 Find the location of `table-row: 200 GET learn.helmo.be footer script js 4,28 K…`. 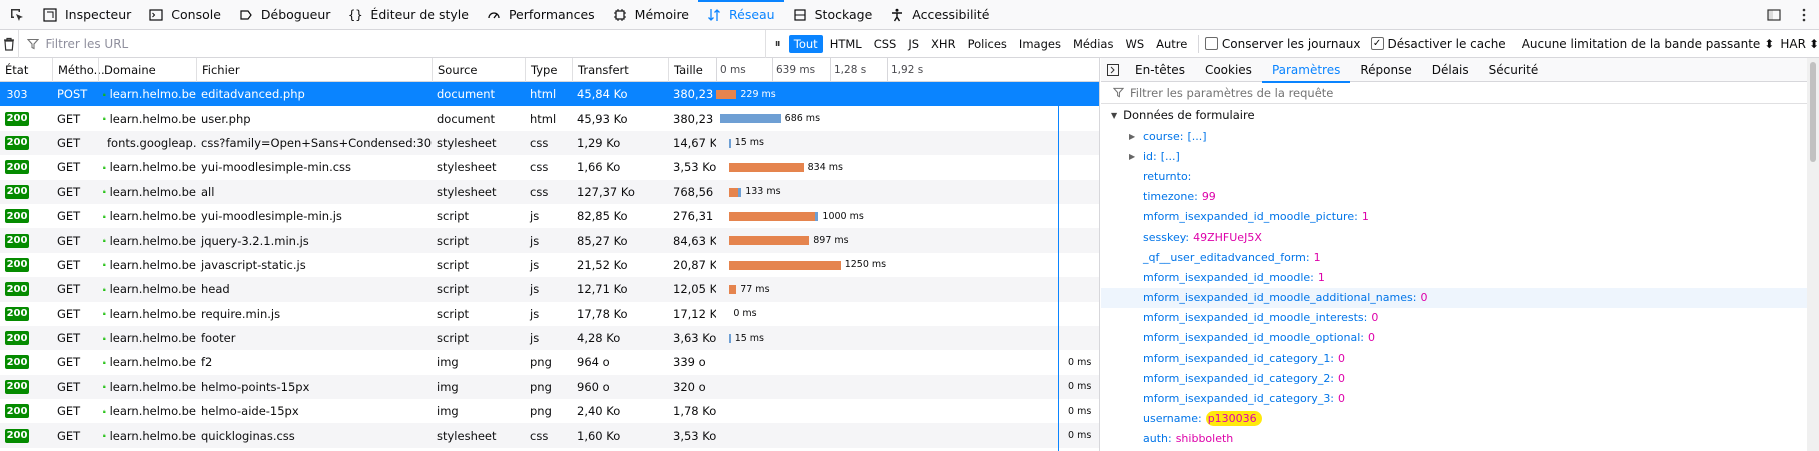

table-row: 200 GET learn.helmo.be footer script js 4,28 K… is located at coordinates (549, 338).